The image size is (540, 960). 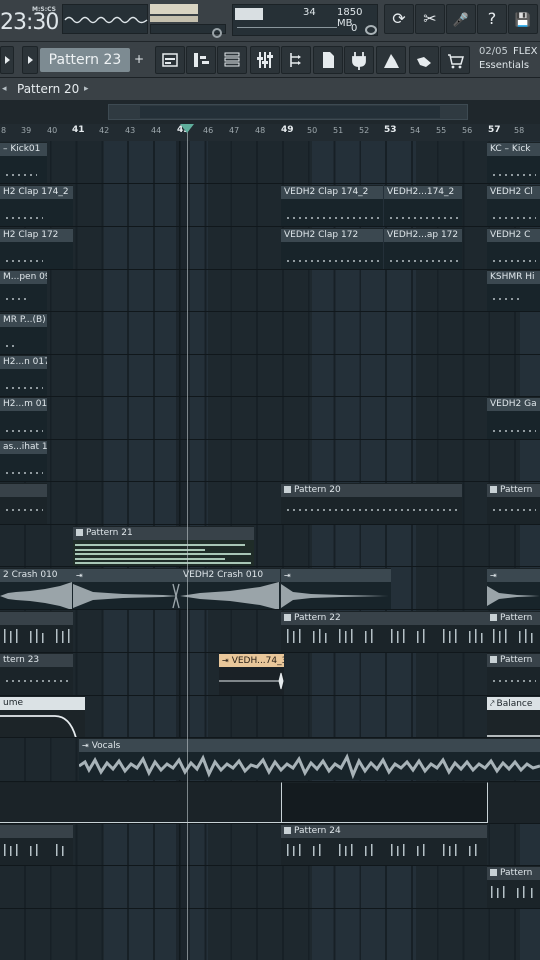 I want to click on pattern-clip-23: ttern 23, so click(x=36, y=674).